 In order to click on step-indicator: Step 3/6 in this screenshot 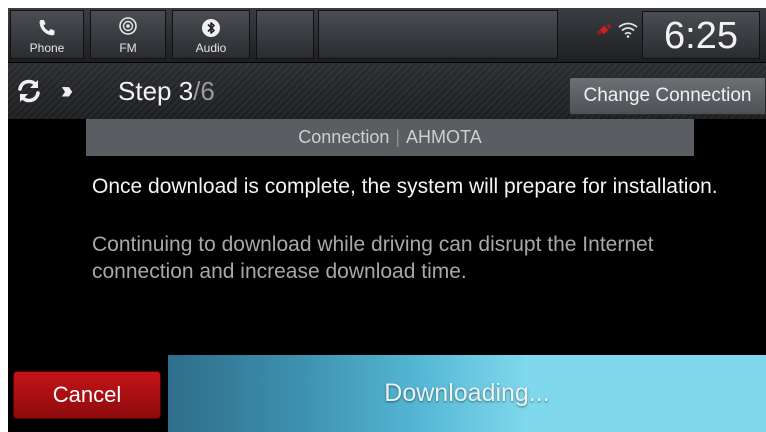, I will do `click(166, 91)`.